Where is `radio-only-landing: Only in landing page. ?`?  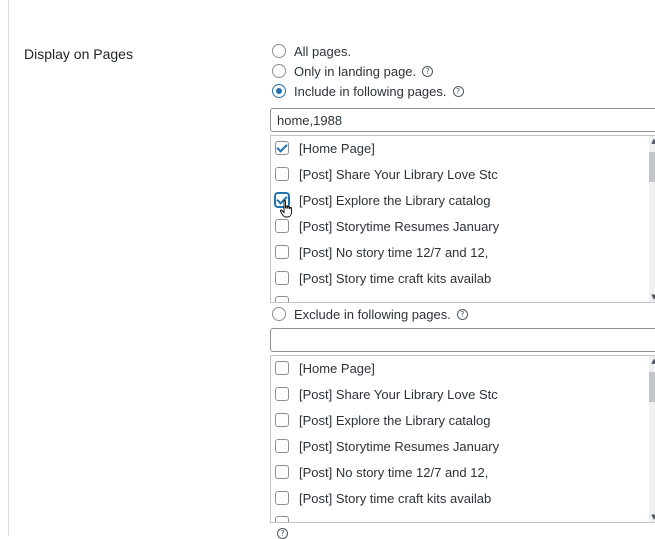
radio-only-landing: Only in landing page. ? is located at coordinates (353, 71).